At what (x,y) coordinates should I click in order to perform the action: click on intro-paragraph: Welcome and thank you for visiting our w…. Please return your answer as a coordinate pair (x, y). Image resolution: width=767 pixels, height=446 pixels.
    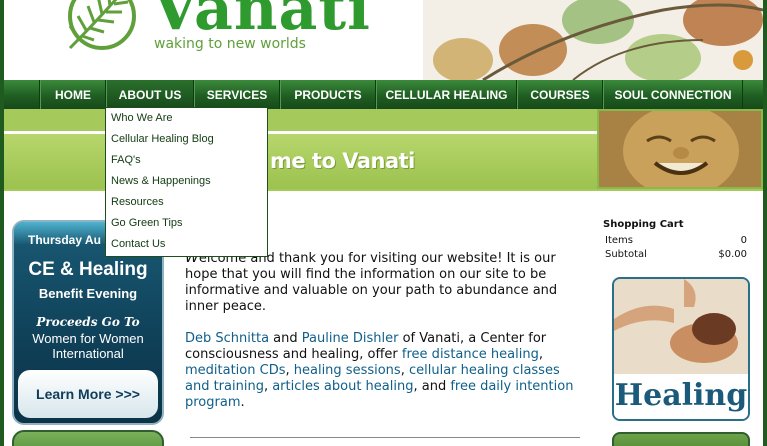
    Looking at the image, I should click on (385, 282).